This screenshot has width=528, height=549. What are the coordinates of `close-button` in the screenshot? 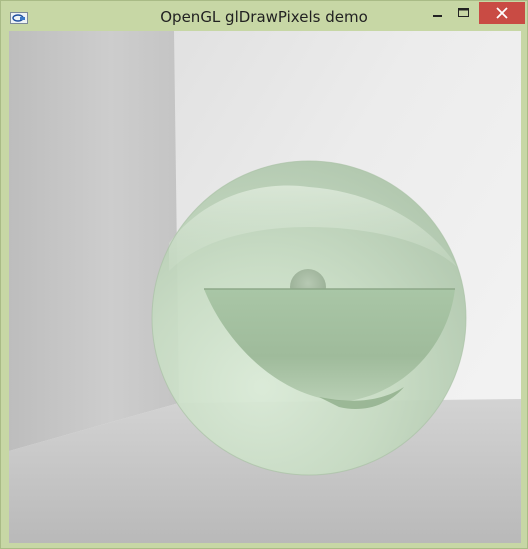 It's located at (502, 13).